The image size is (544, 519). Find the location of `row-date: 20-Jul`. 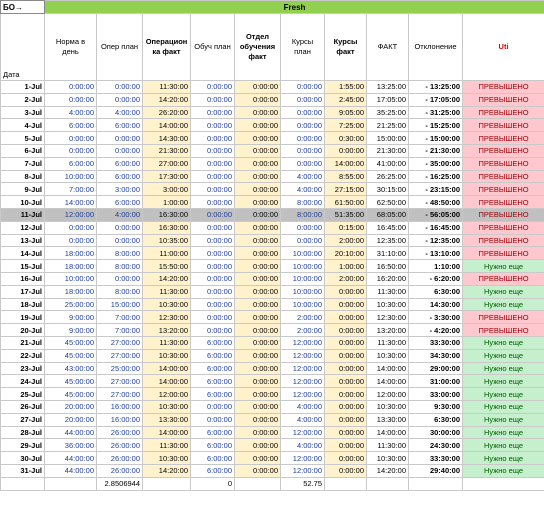

row-date: 20-Jul is located at coordinates (22, 330).